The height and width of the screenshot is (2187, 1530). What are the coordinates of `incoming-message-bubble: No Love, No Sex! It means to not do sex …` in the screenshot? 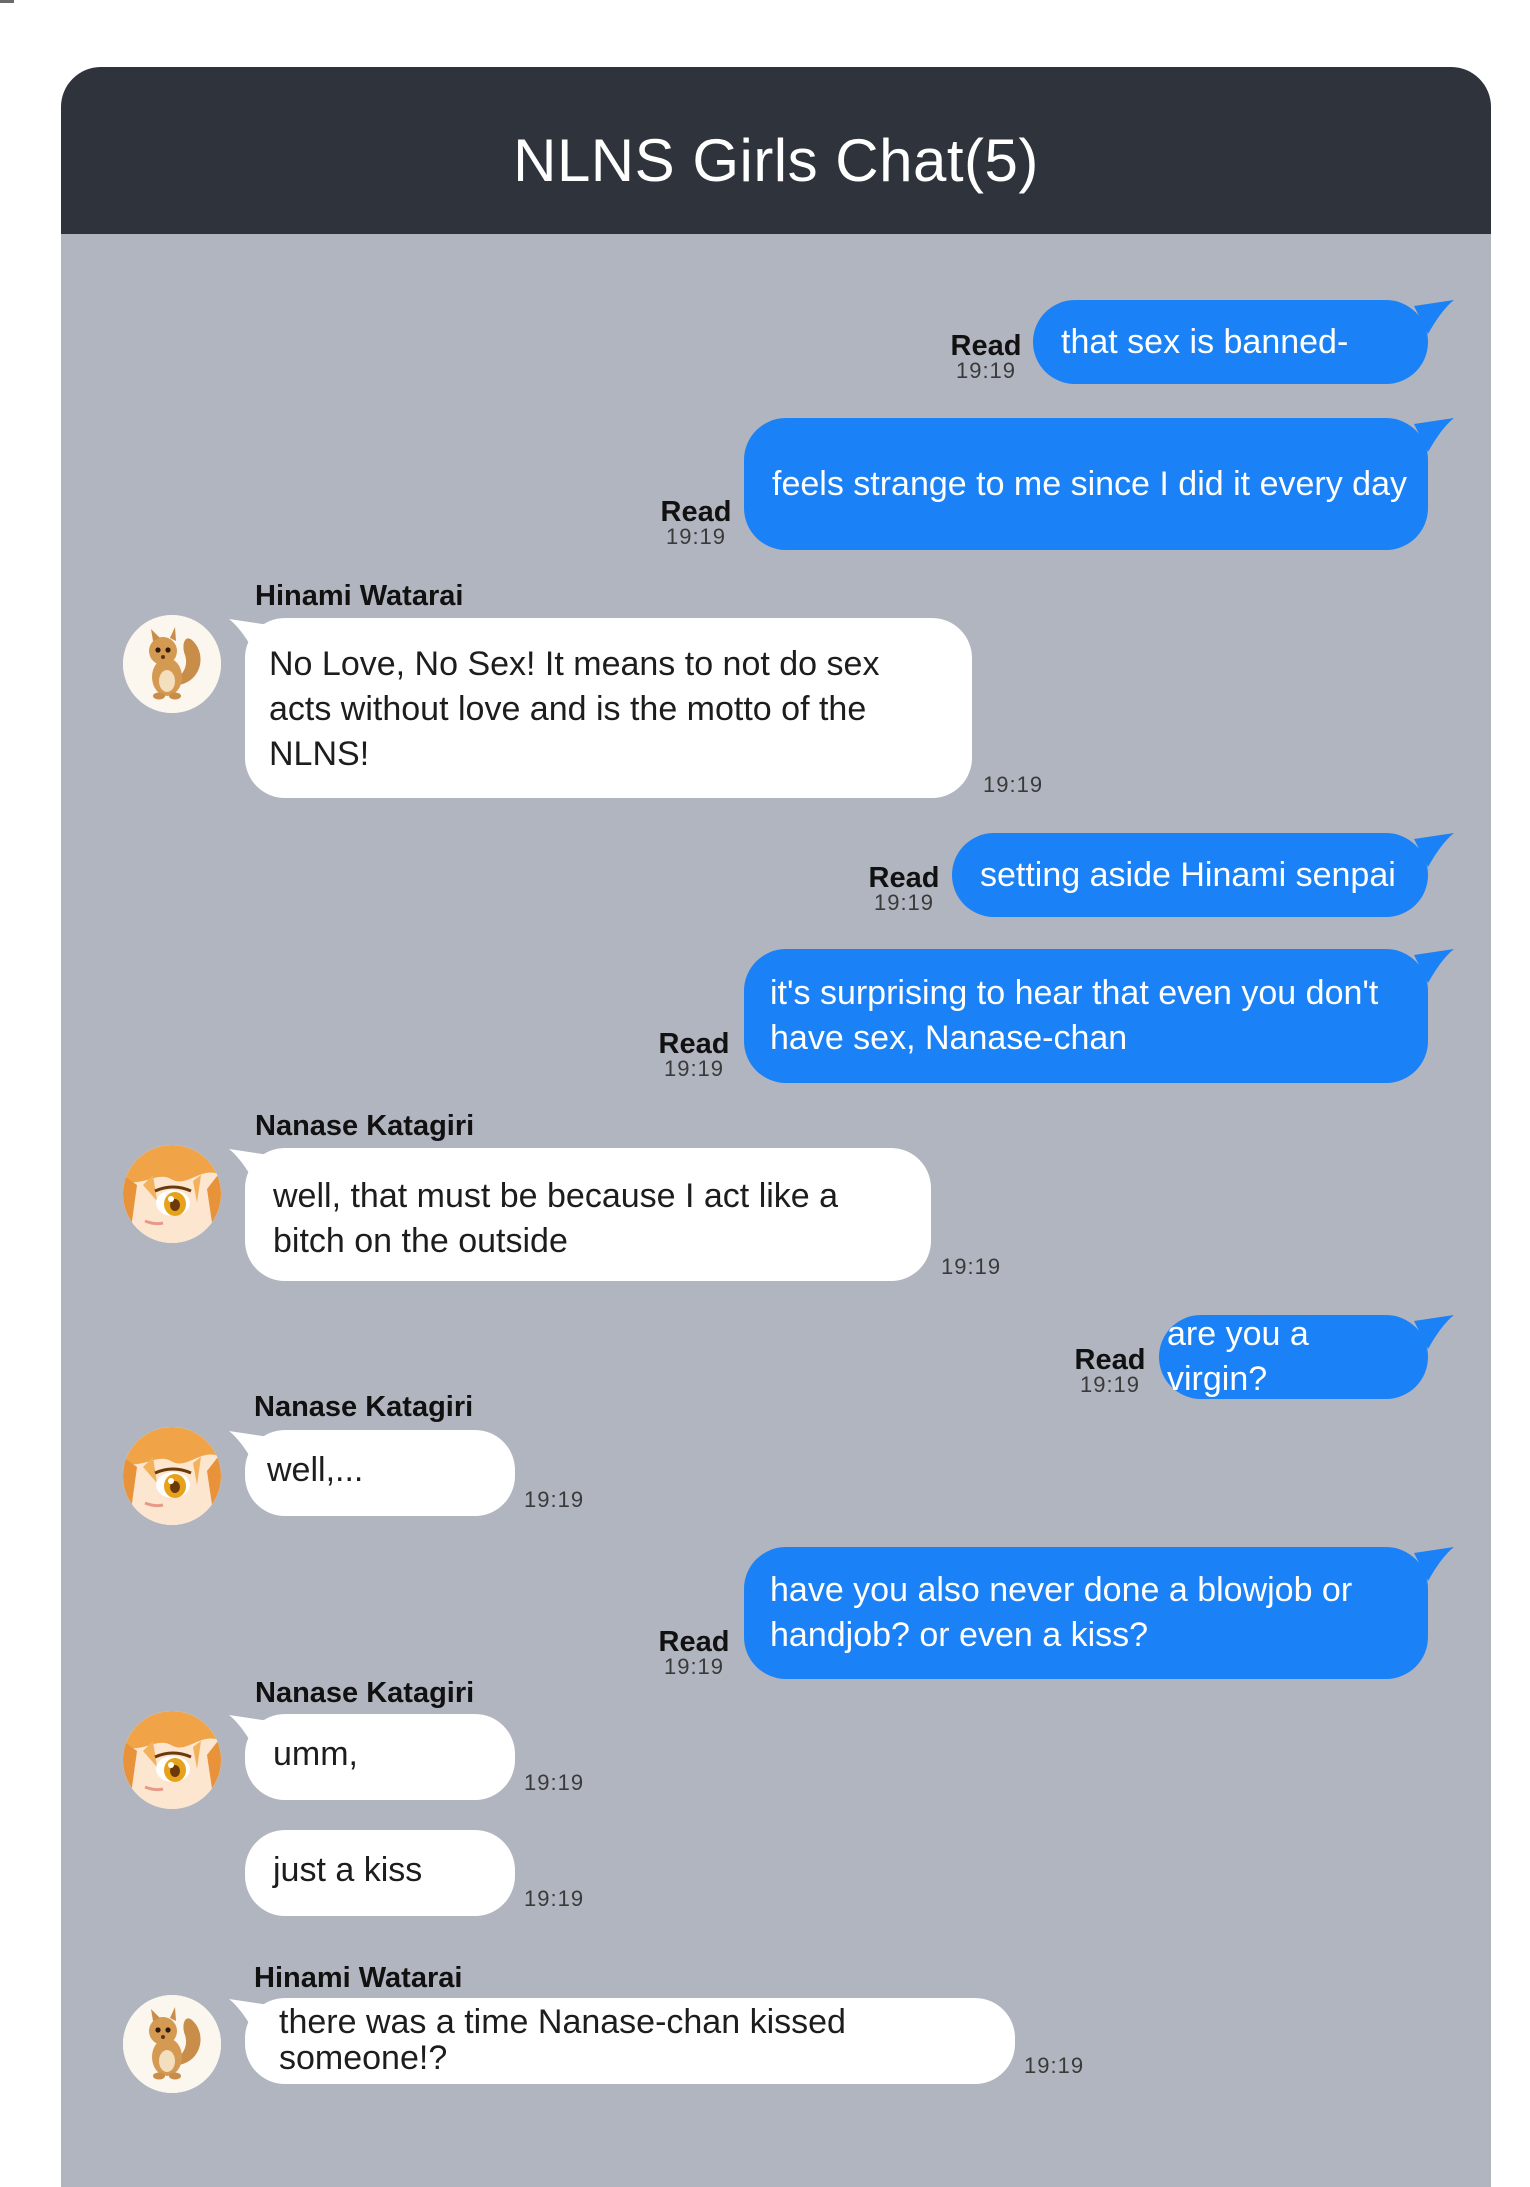 It's located at (608, 708).